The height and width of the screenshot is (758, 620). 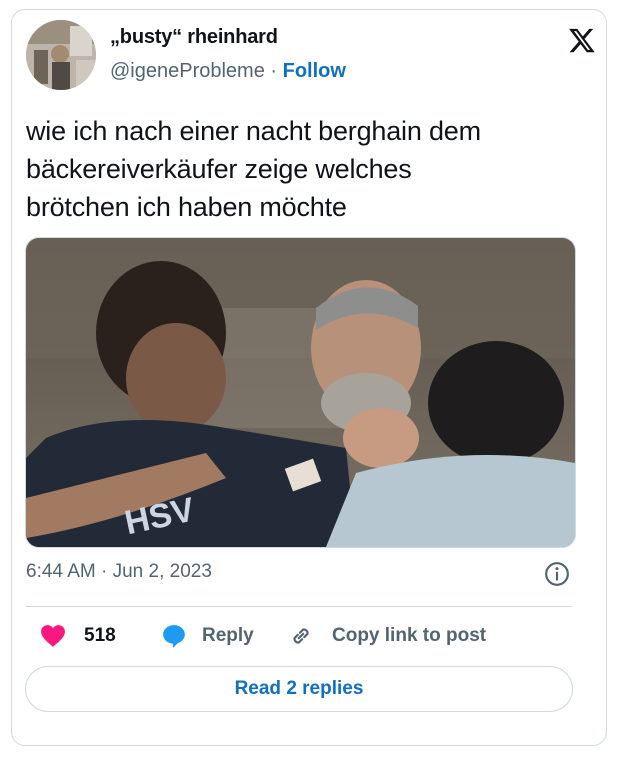 What do you see at coordinates (61, 55) in the screenshot?
I see `avatar` at bounding box center [61, 55].